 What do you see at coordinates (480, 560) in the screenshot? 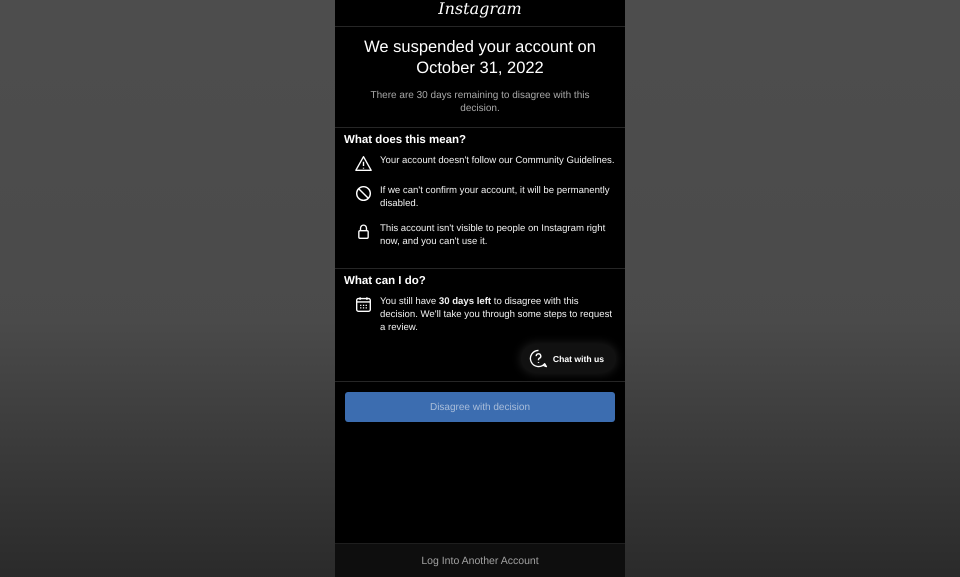
I see `log-in-link: Log Into Another Account` at bounding box center [480, 560].